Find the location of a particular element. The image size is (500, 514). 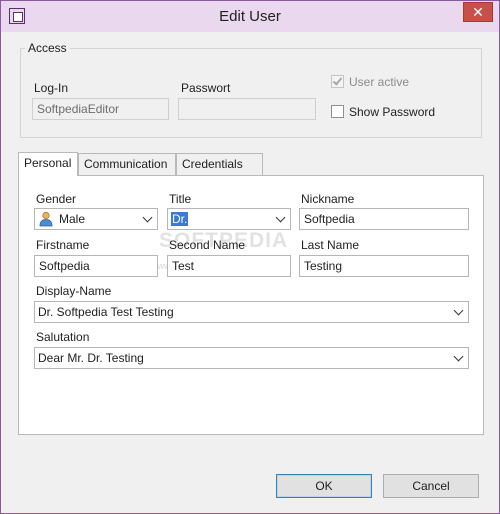

user-active-label: User active is located at coordinates (379, 82).